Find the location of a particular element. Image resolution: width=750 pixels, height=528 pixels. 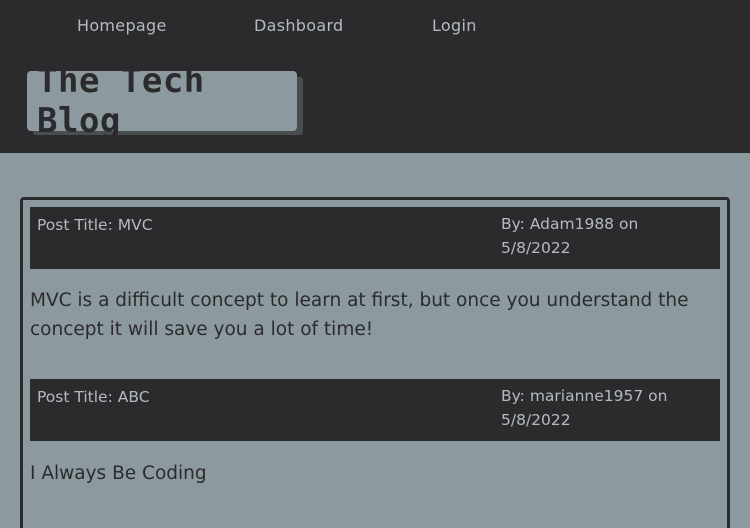

nav-homepage-link: Homepage is located at coordinates (122, 25).